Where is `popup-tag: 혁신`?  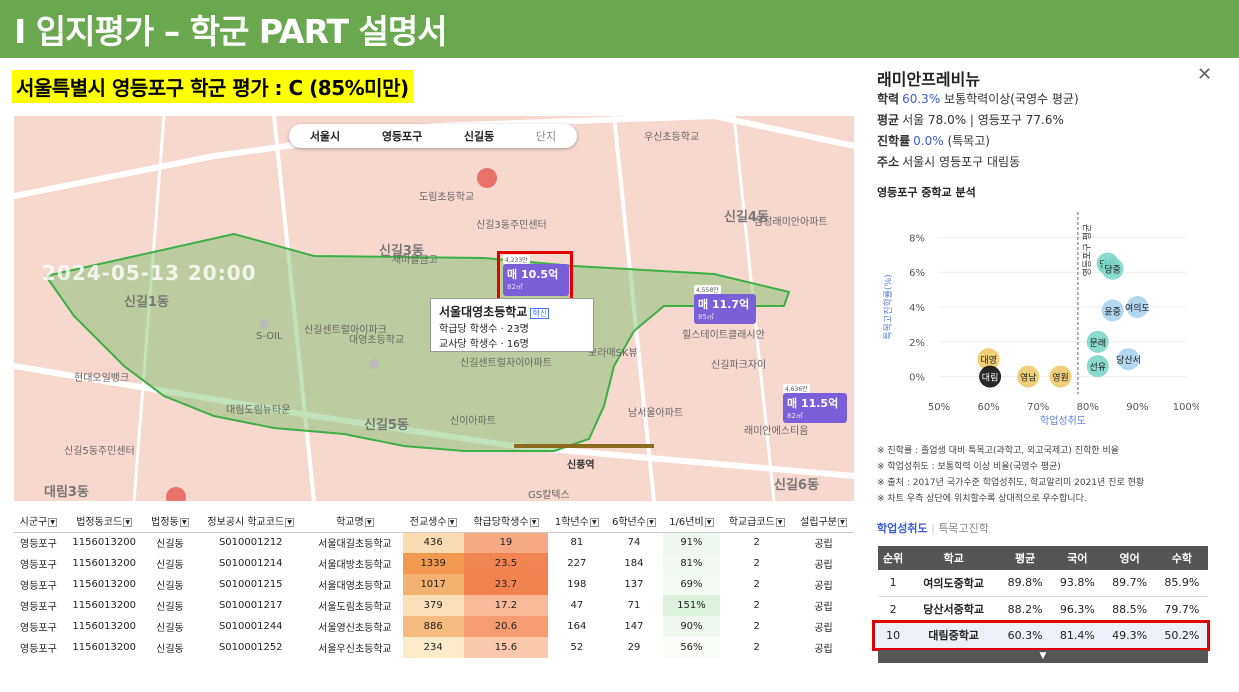 popup-tag: 혁신 is located at coordinates (540, 313).